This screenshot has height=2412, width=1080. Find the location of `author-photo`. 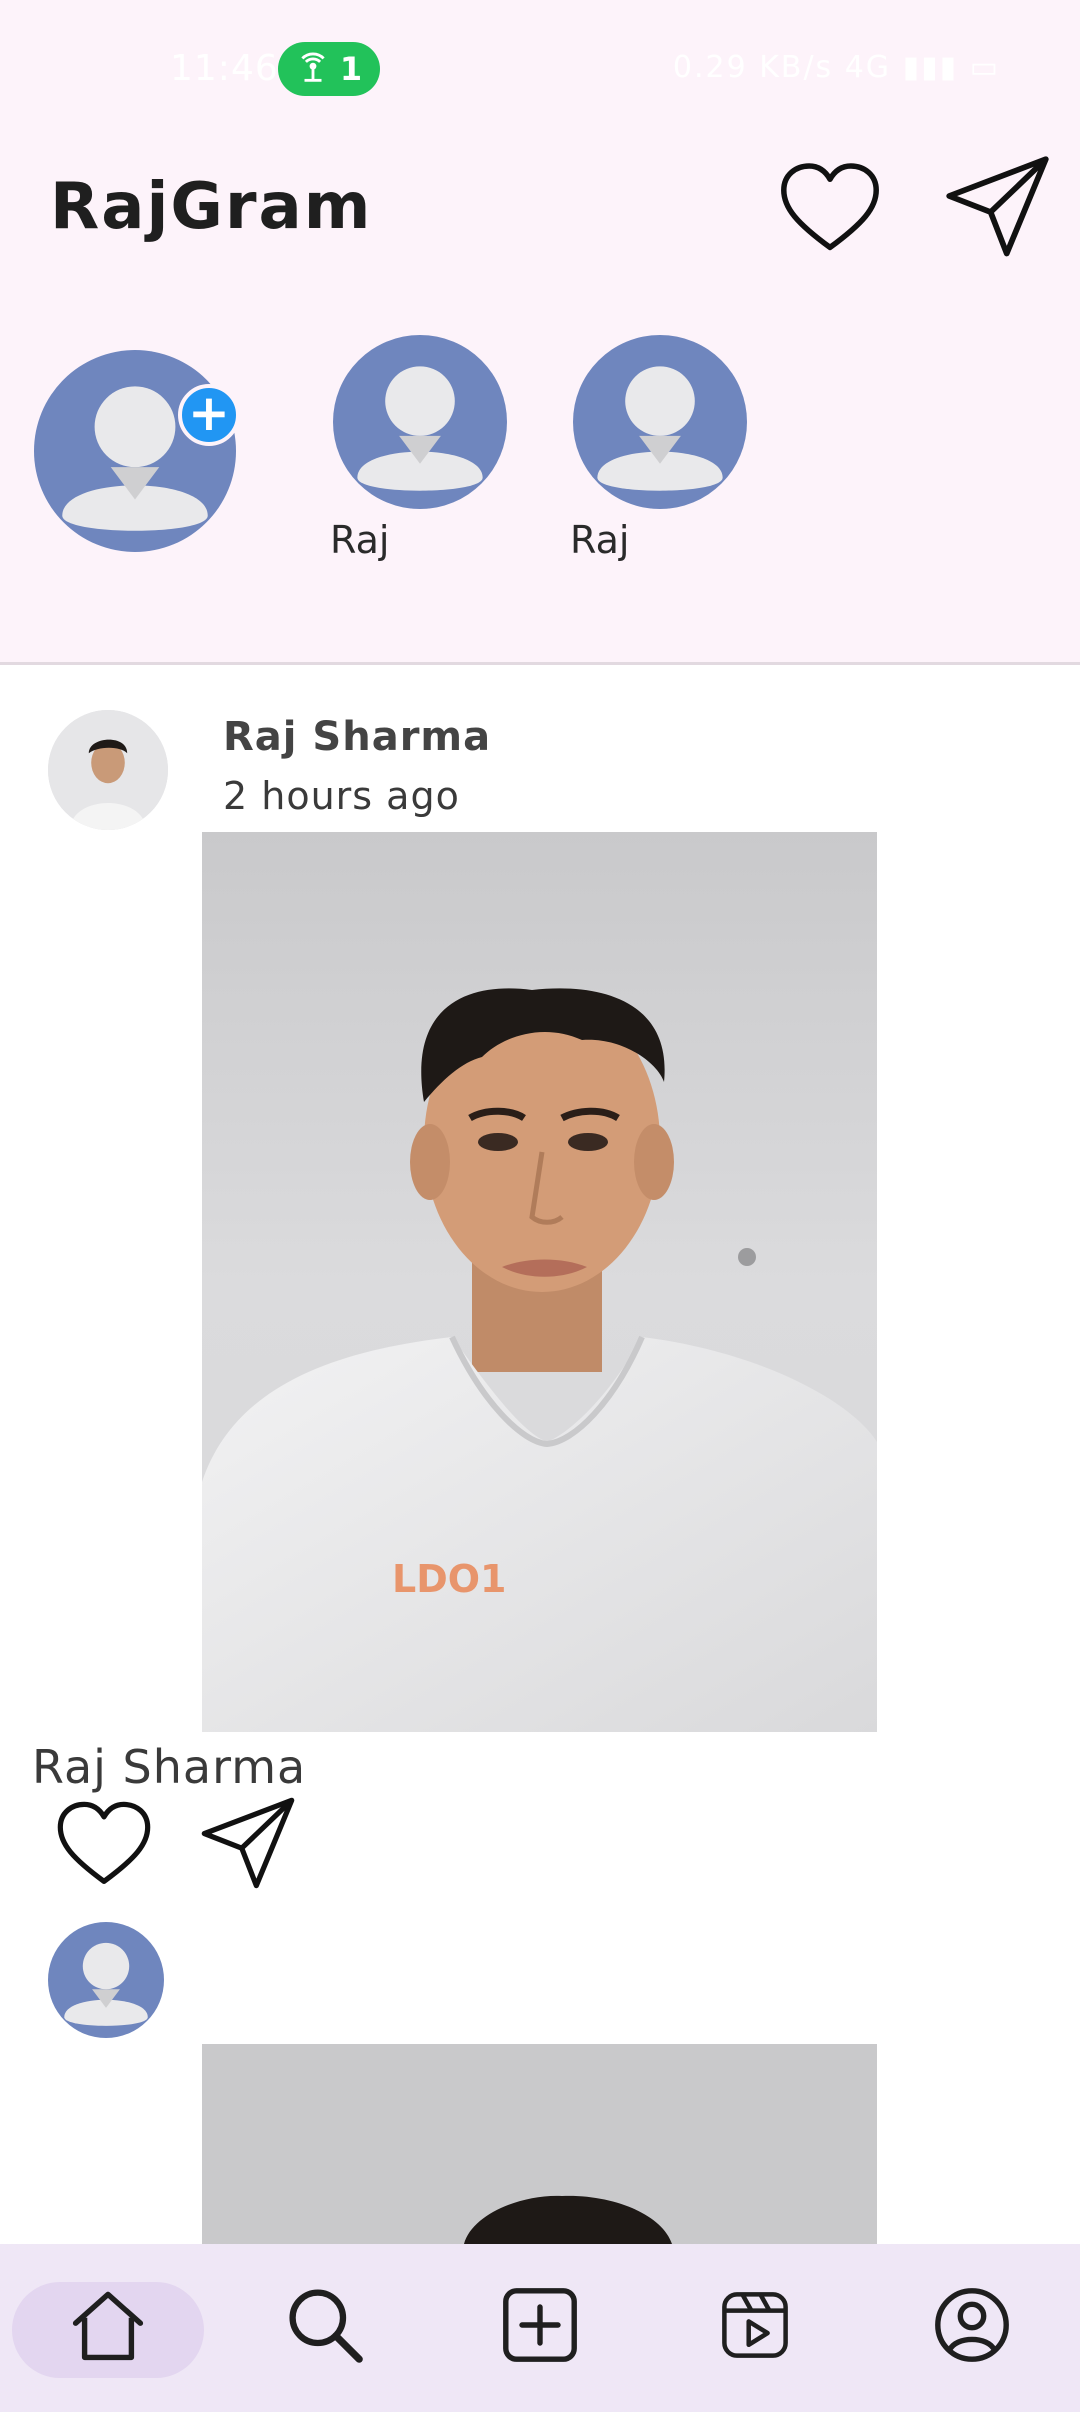

author-photo is located at coordinates (108, 770).